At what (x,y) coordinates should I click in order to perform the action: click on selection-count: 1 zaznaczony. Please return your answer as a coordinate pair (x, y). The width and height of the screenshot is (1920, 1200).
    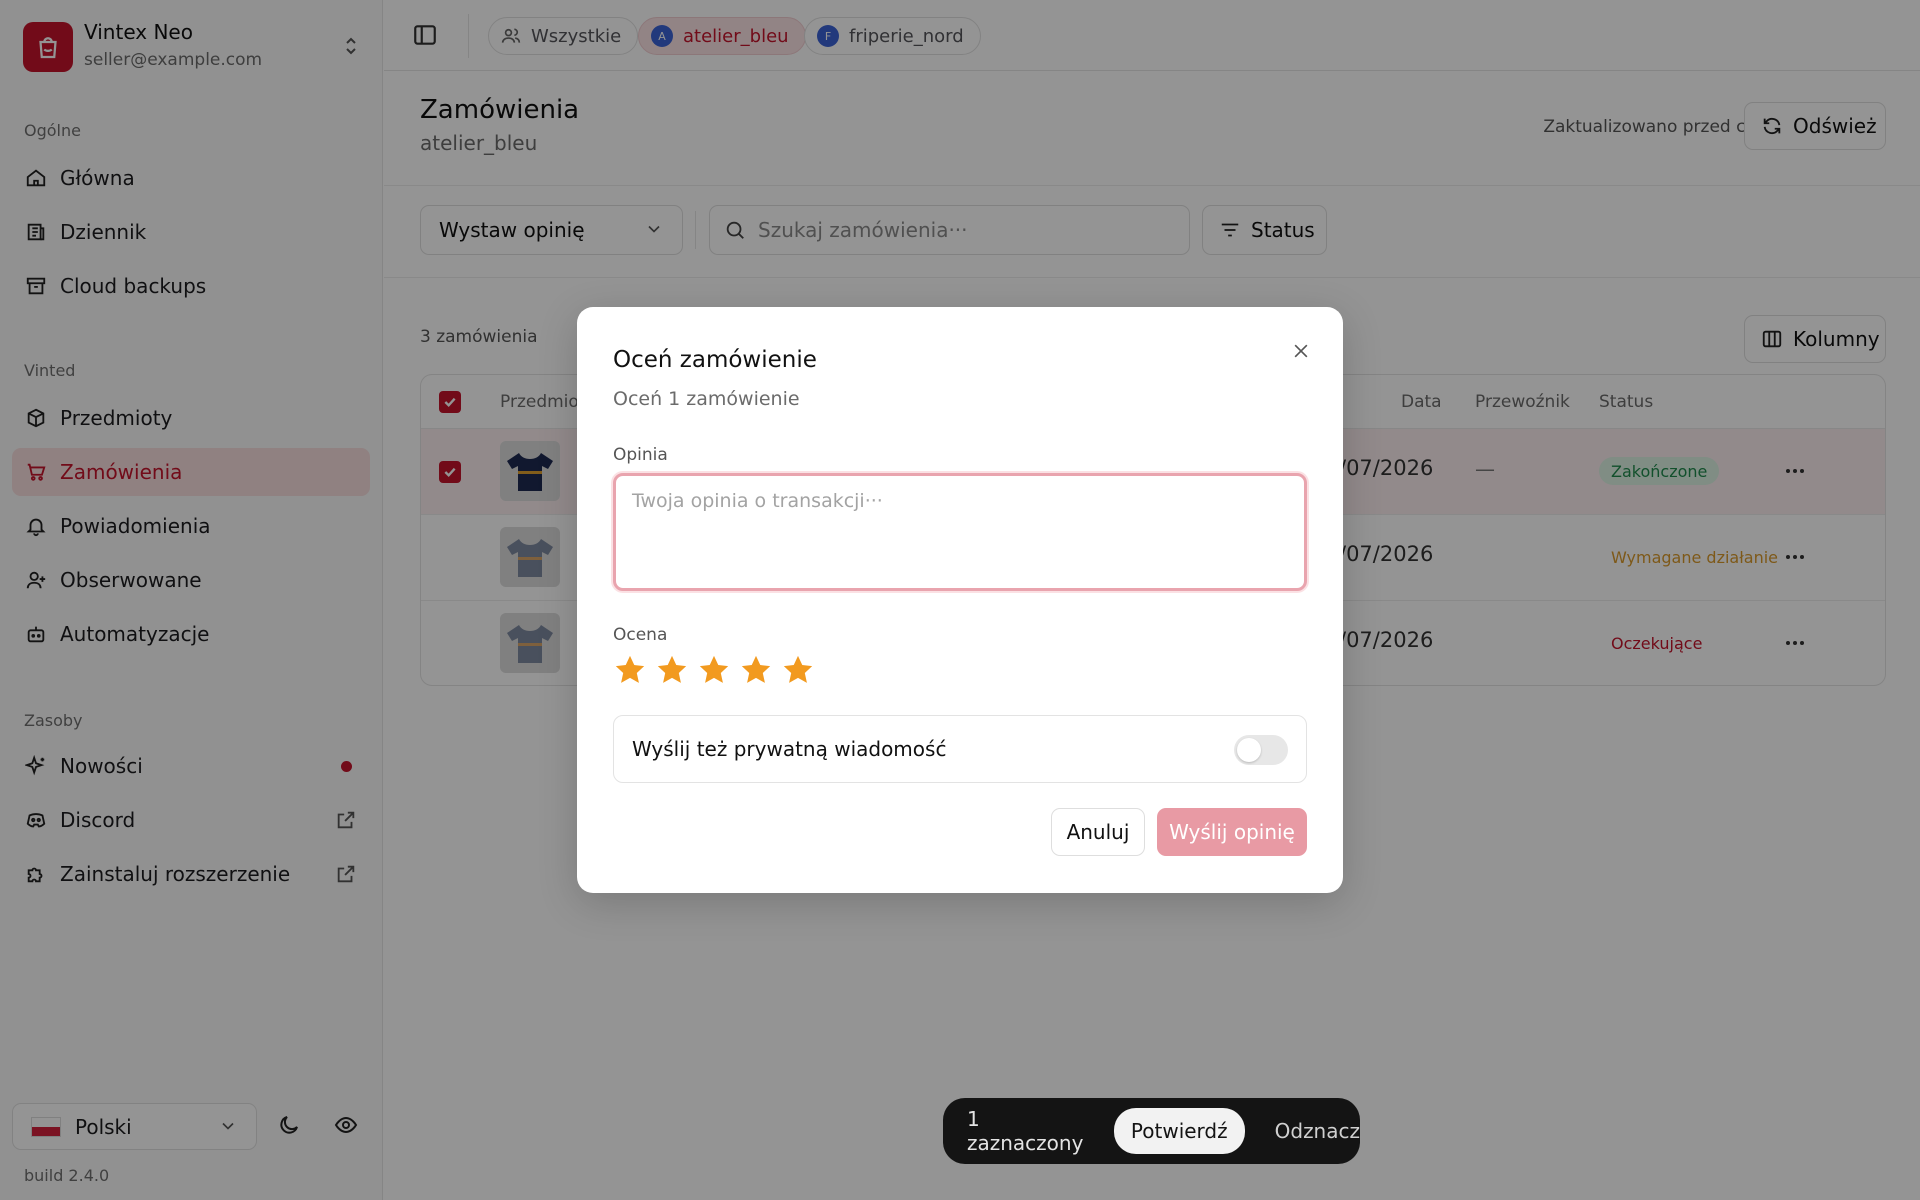
    Looking at the image, I should click on (1025, 1131).